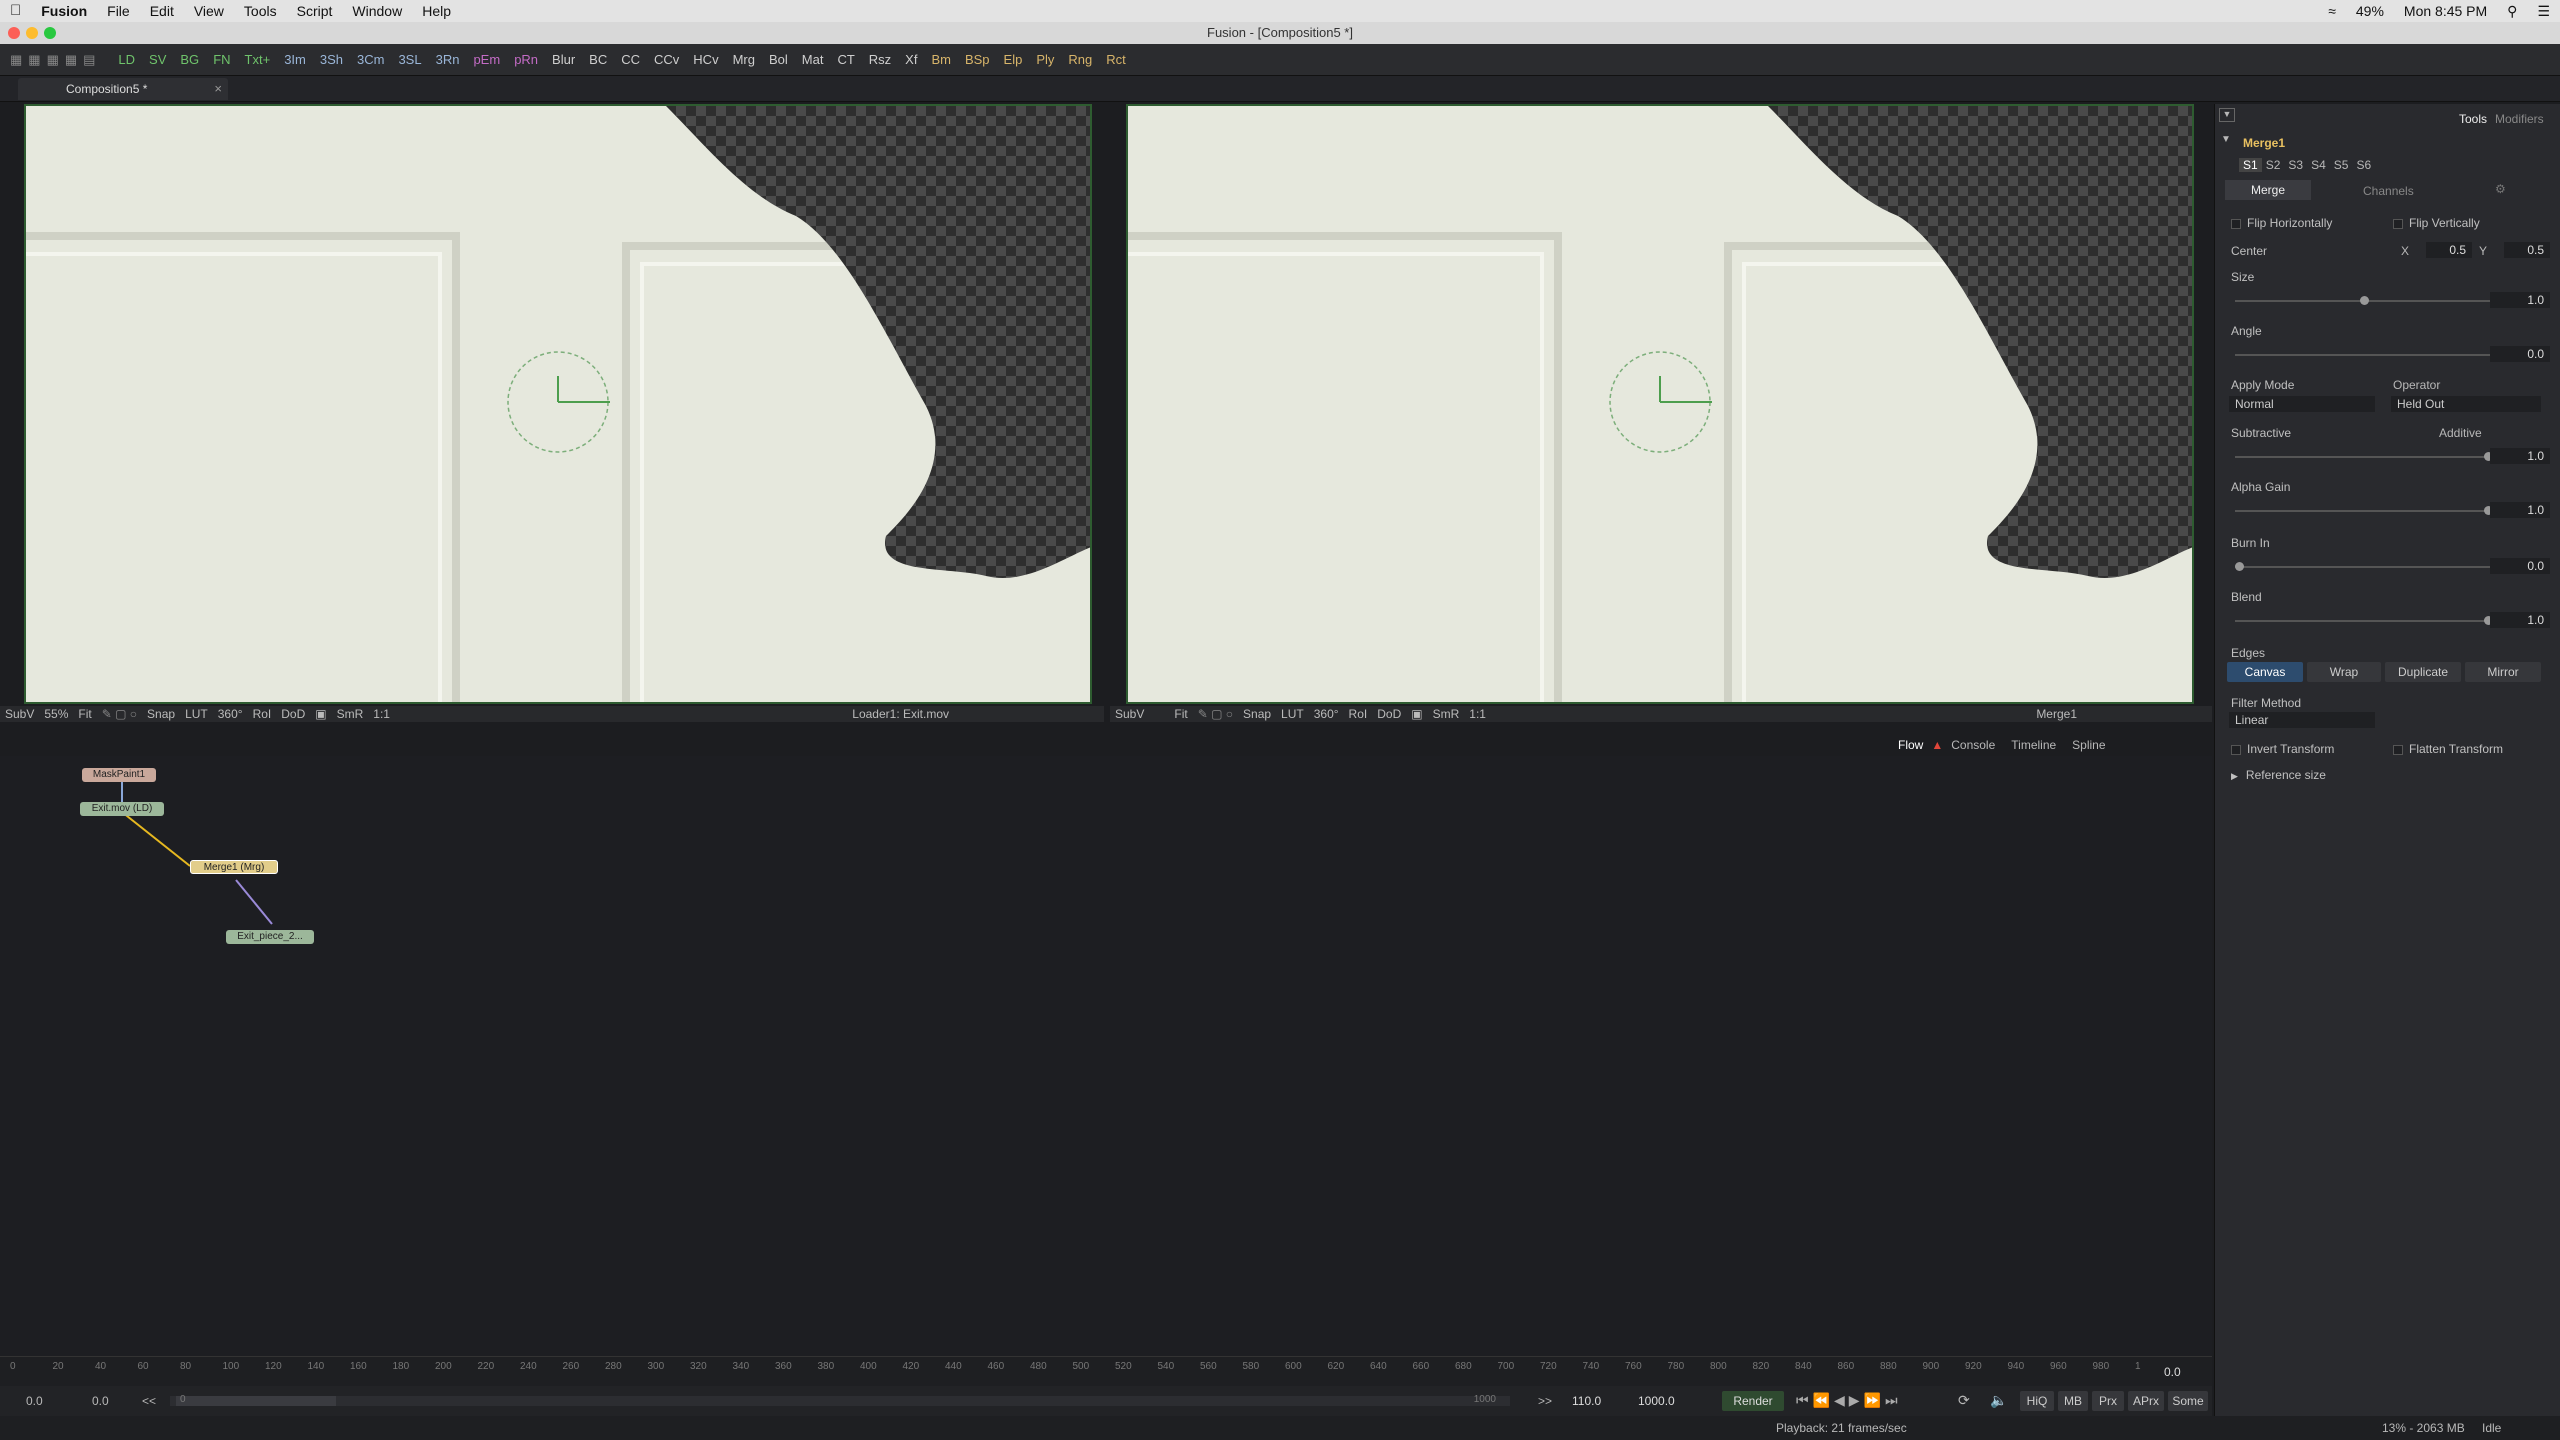 Image resolution: width=2560 pixels, height=1440 pixels. What do you see at coordinates (2520, 456) in the screenshot?
I see `subtractive-field: 1.0` at bounding box center [2520, 456].